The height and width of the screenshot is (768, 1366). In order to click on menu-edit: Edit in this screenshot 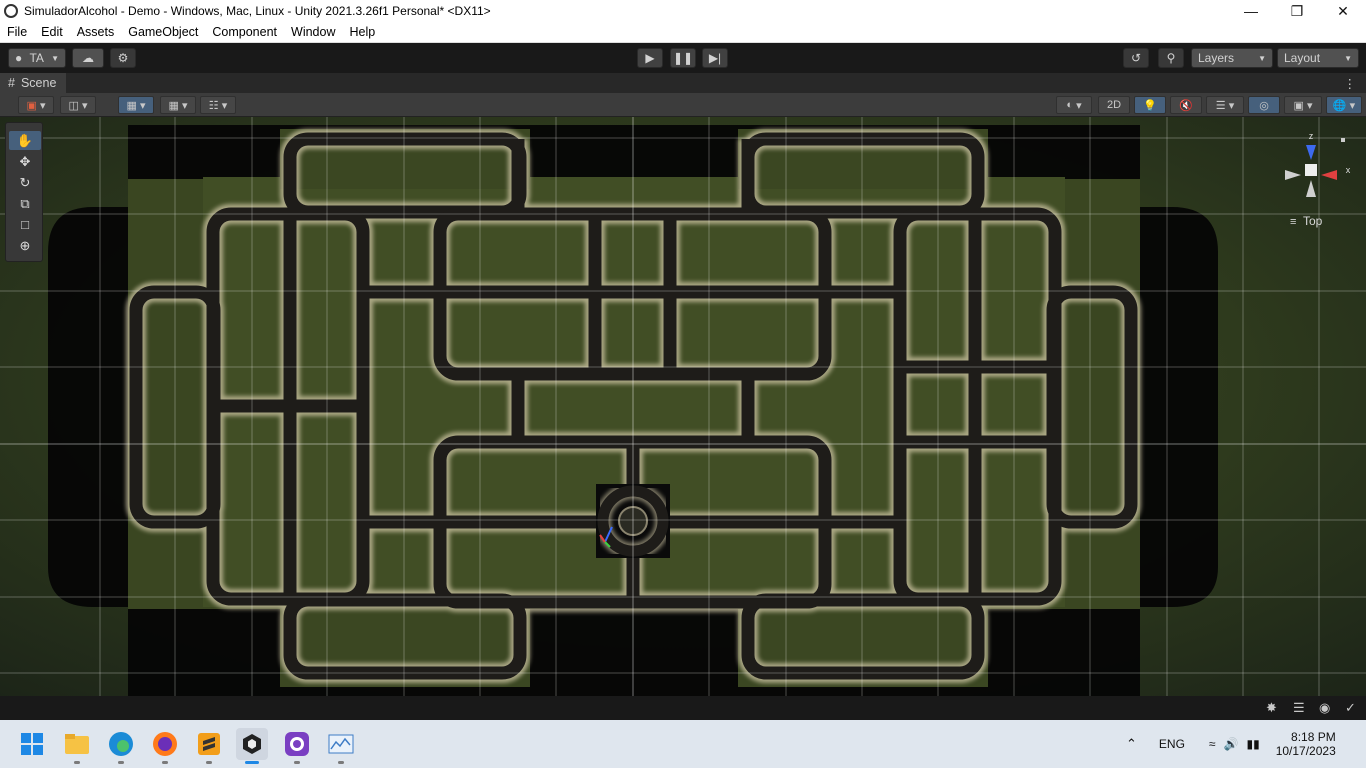, I will do `click(52, 32)`.